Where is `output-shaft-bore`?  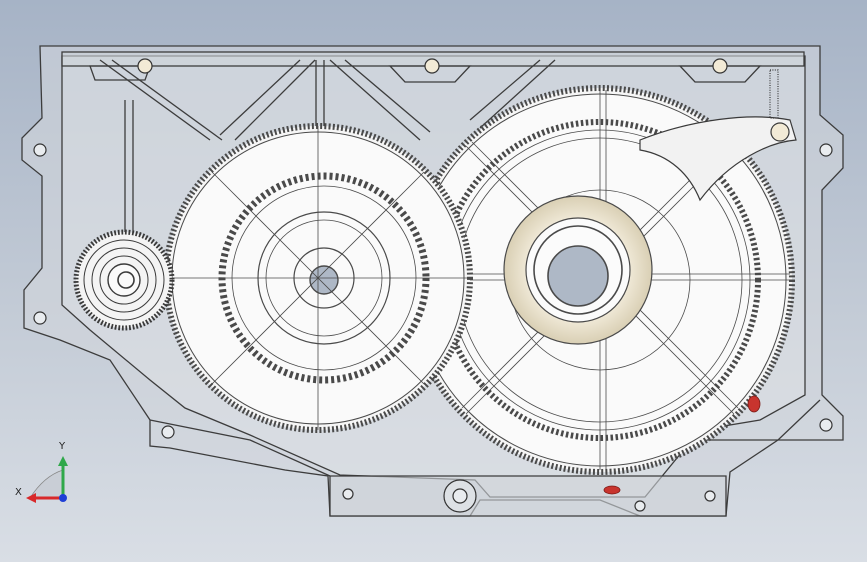 output-shaft-bore is located at coordinates (578, 276).